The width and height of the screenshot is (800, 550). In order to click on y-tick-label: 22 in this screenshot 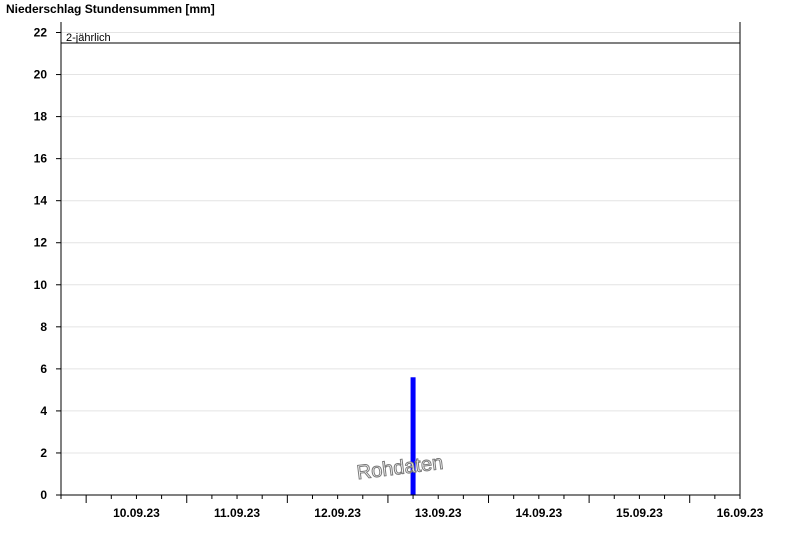, I will do `click(41, 33)`.